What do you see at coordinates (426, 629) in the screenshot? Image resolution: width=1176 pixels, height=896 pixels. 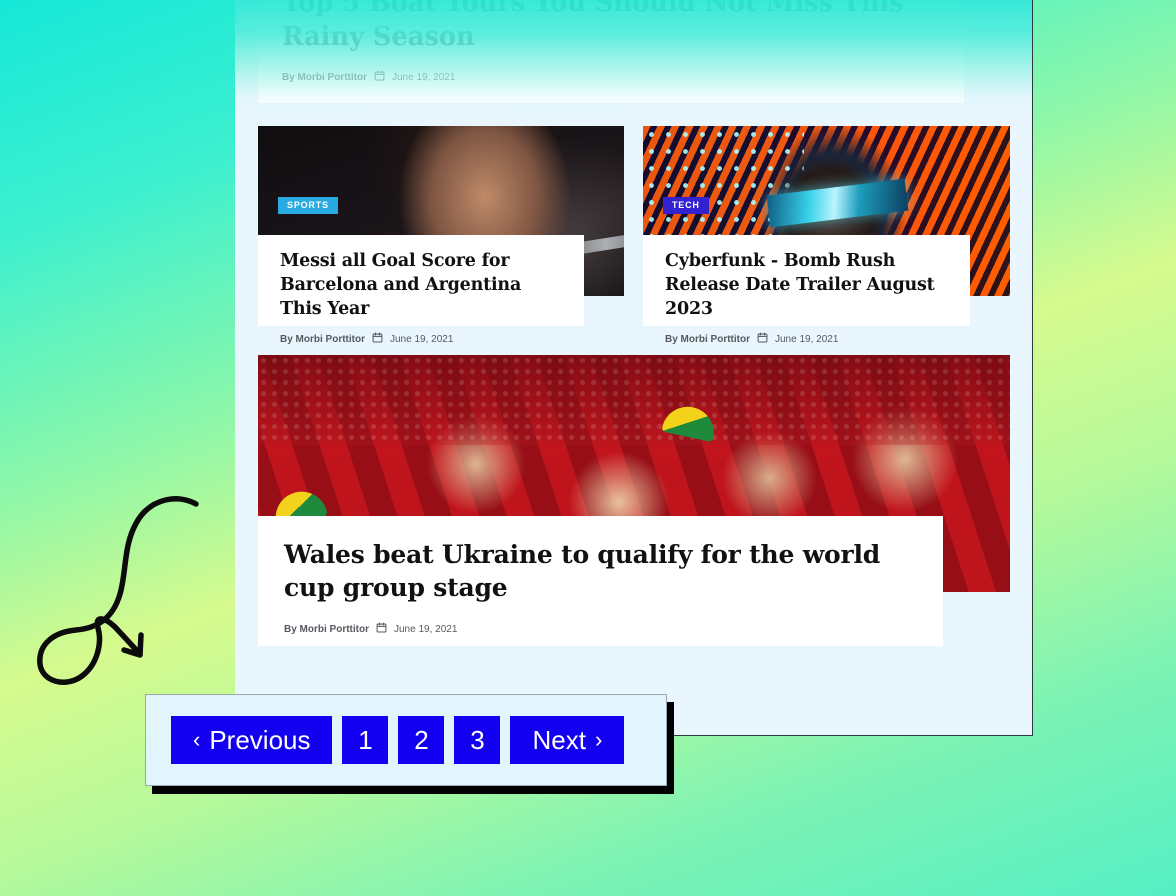 I see `article-date-wales: June 19, 2021` at bounding box center [426, 629].